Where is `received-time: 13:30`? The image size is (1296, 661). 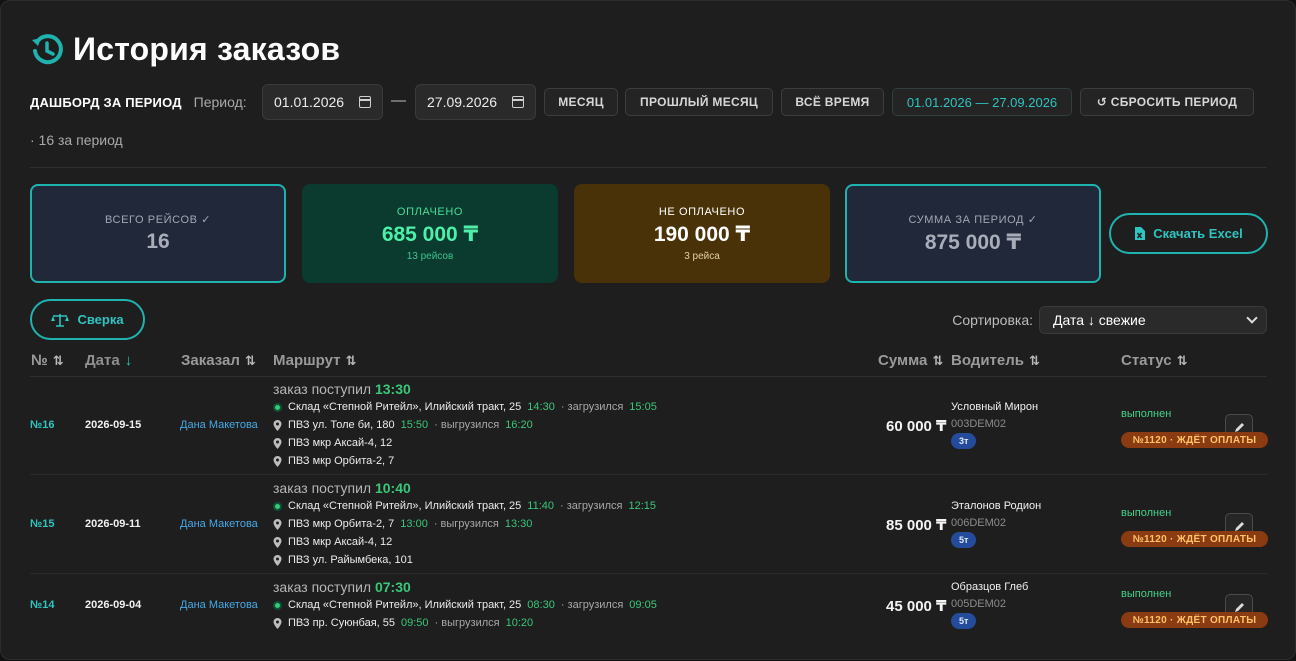 received-time: 13:30 is located at coordinates (392, 389).